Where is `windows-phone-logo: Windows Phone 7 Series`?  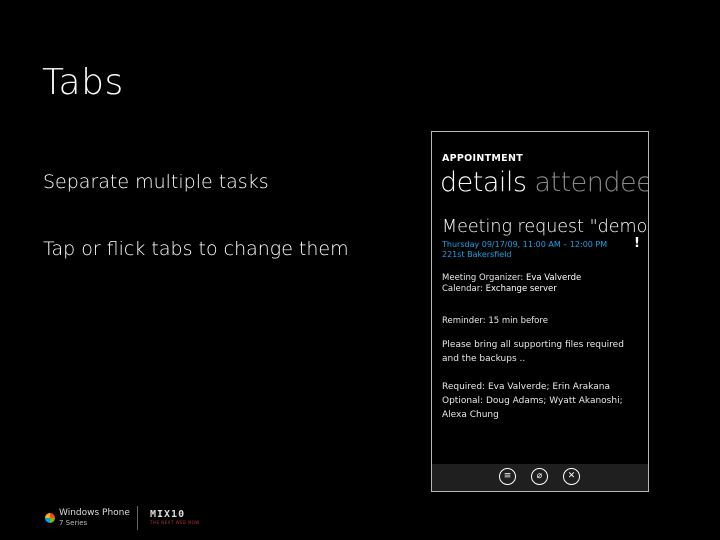
windows-phone-logo: Windows Phone 7 Series is located at coordinates (87, 518).